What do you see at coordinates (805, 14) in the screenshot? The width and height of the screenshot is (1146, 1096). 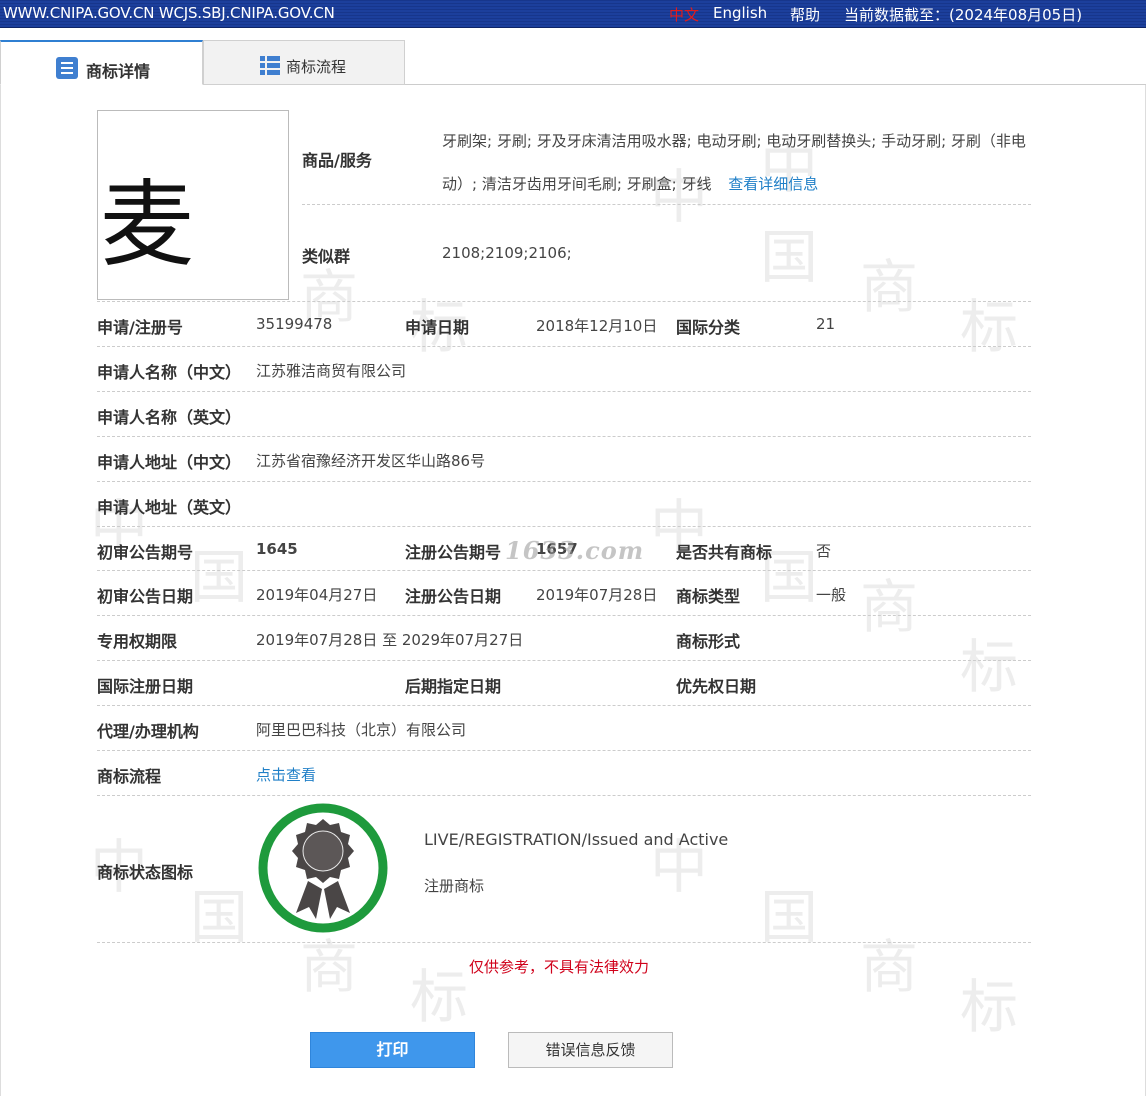 I see `help-link: 帮助` at bounding box center [805, 14].